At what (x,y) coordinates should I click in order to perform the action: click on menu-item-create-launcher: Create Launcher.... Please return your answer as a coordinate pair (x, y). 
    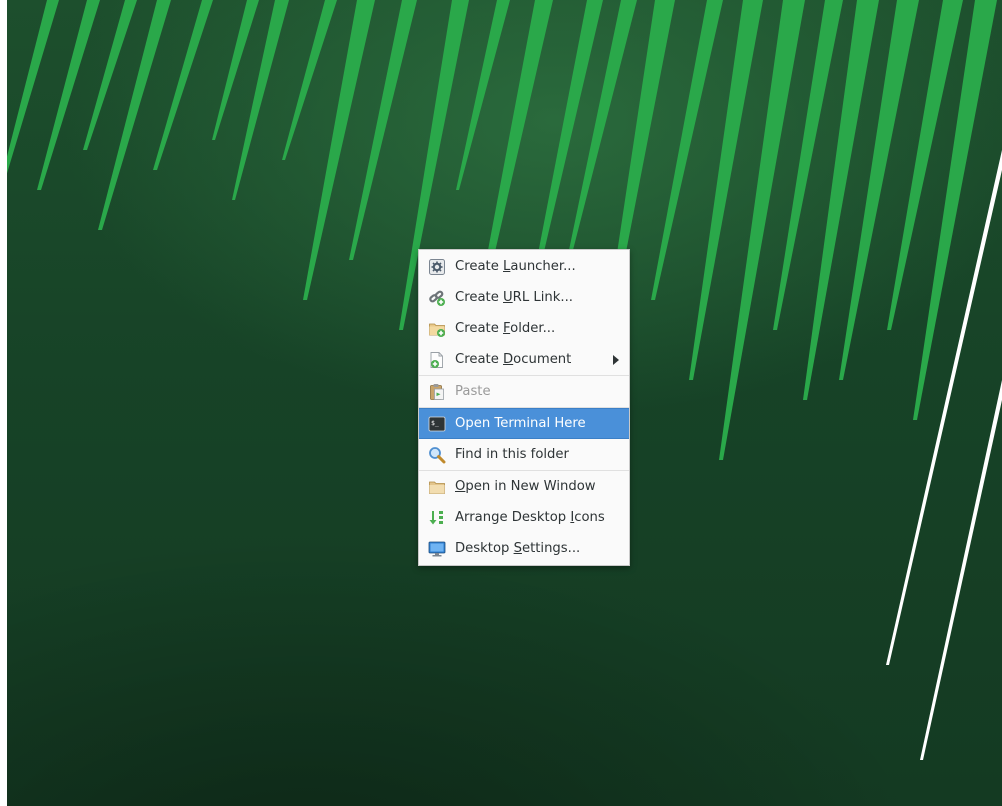
    Looking at the image, I should click on (524, 266).